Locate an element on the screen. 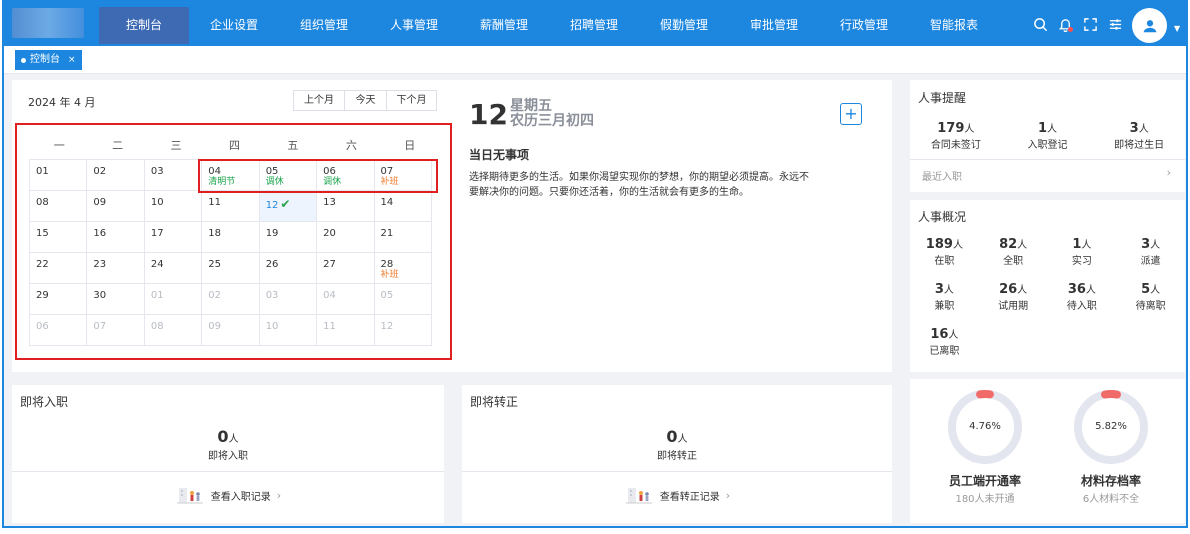 This screenshot has height=534, width=1190. nav-item: 控制台 is located at coordinates (144, 25).